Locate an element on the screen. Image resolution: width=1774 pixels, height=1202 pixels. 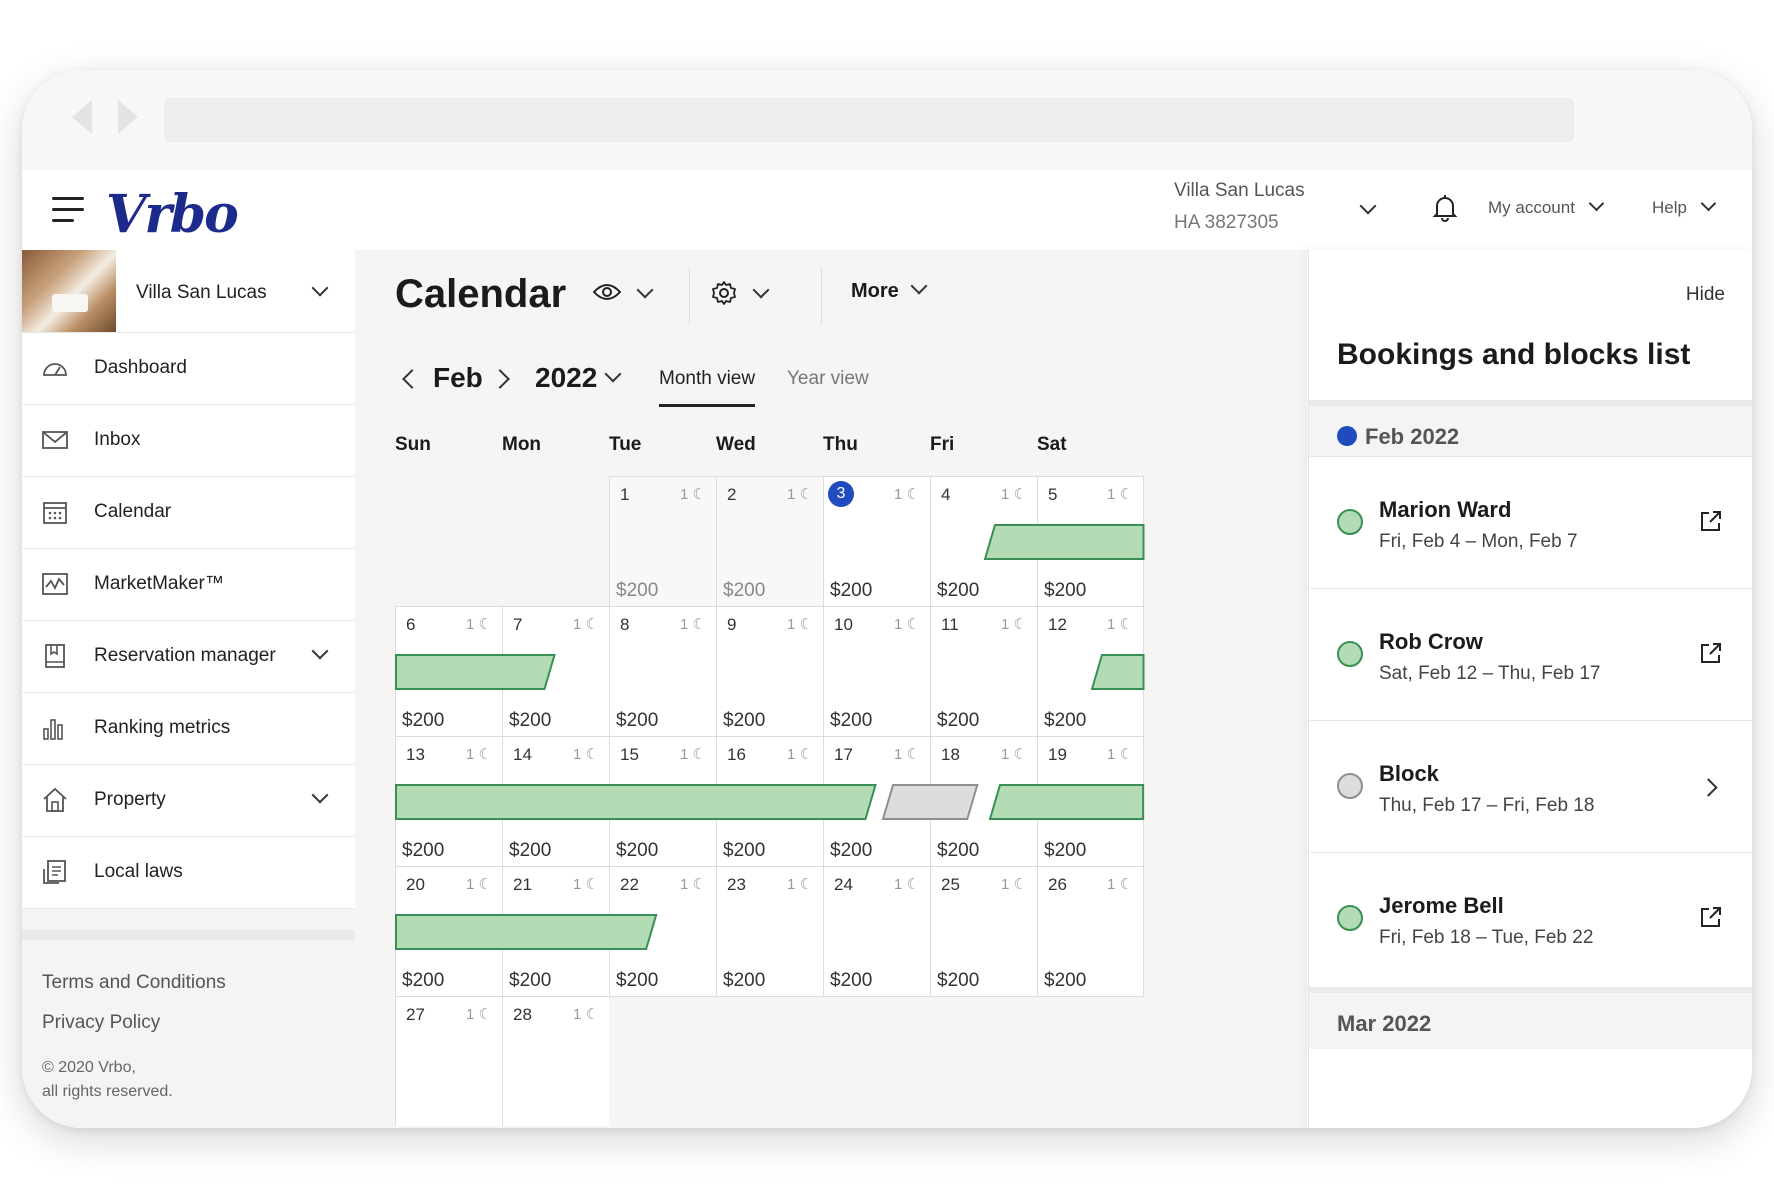
address-bar is located at coordinates (869, 120).